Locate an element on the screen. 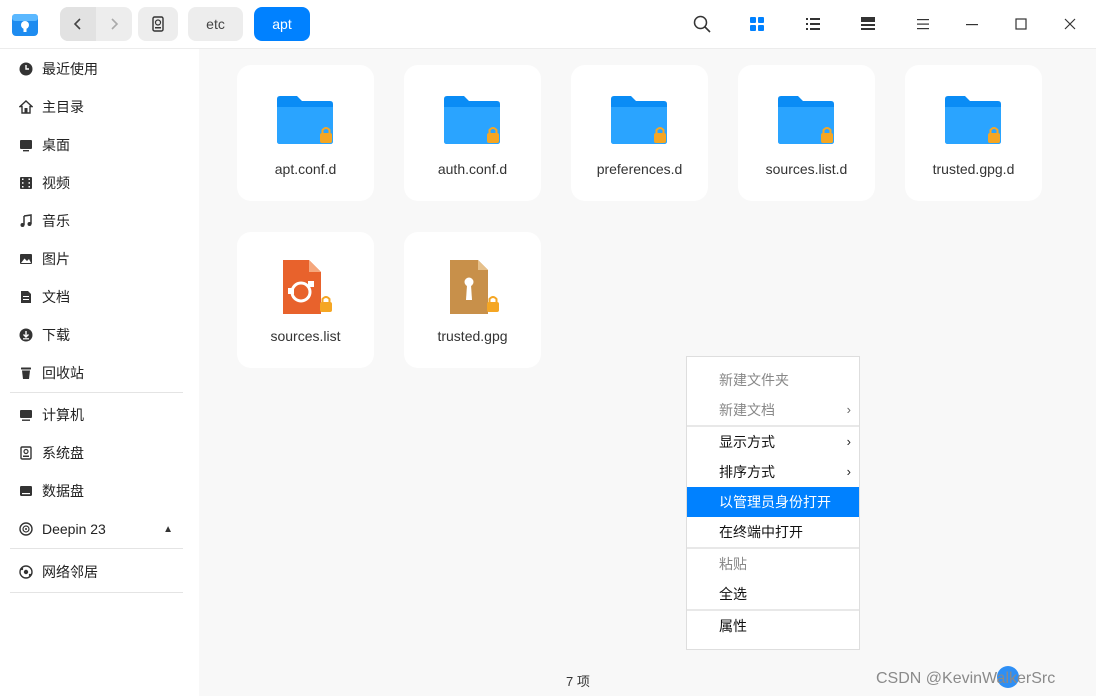  menu-item-properties: 属性 is located at coordinates (773, 626).